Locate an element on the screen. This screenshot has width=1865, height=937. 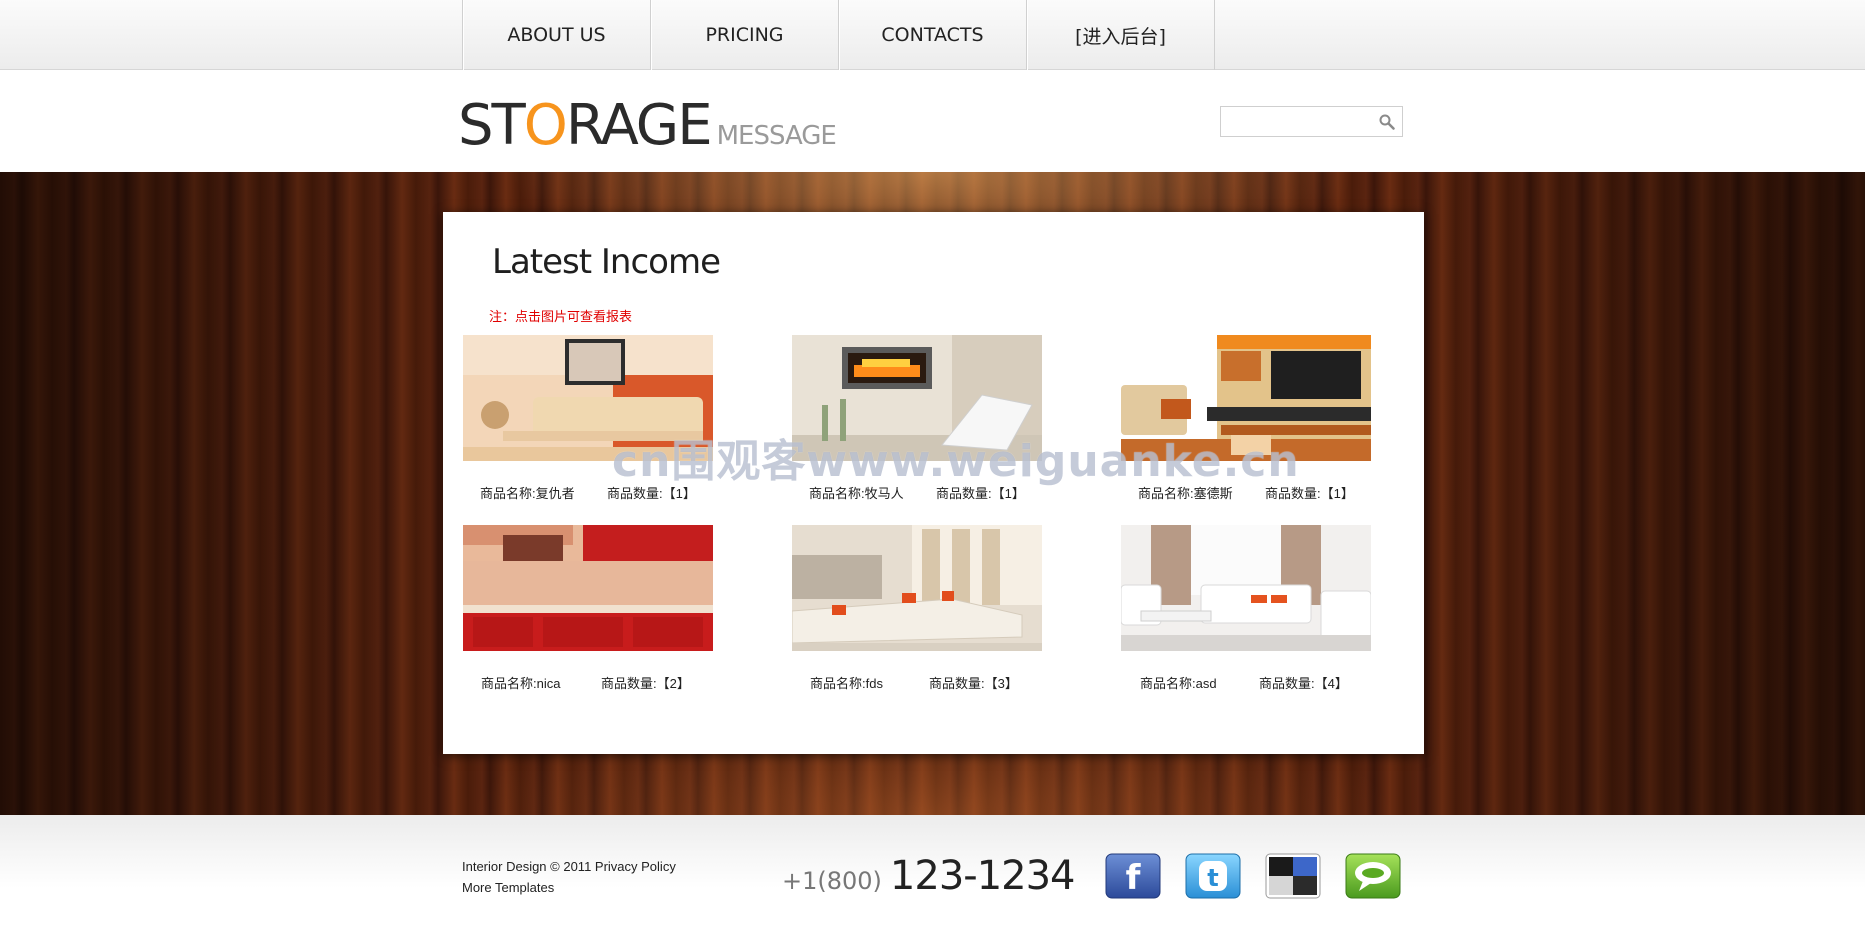
product-card: 商品名称:fds 商品数量:【3】 is located at coordinates (917, 608).